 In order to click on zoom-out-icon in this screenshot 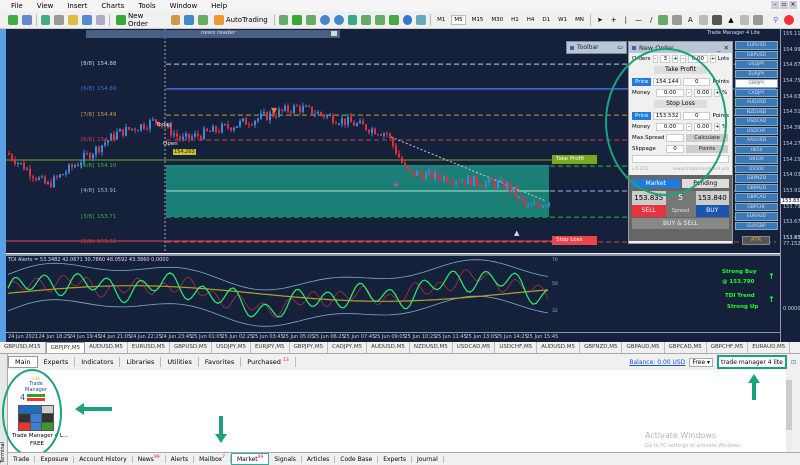, I will do `click(338, 19)`.